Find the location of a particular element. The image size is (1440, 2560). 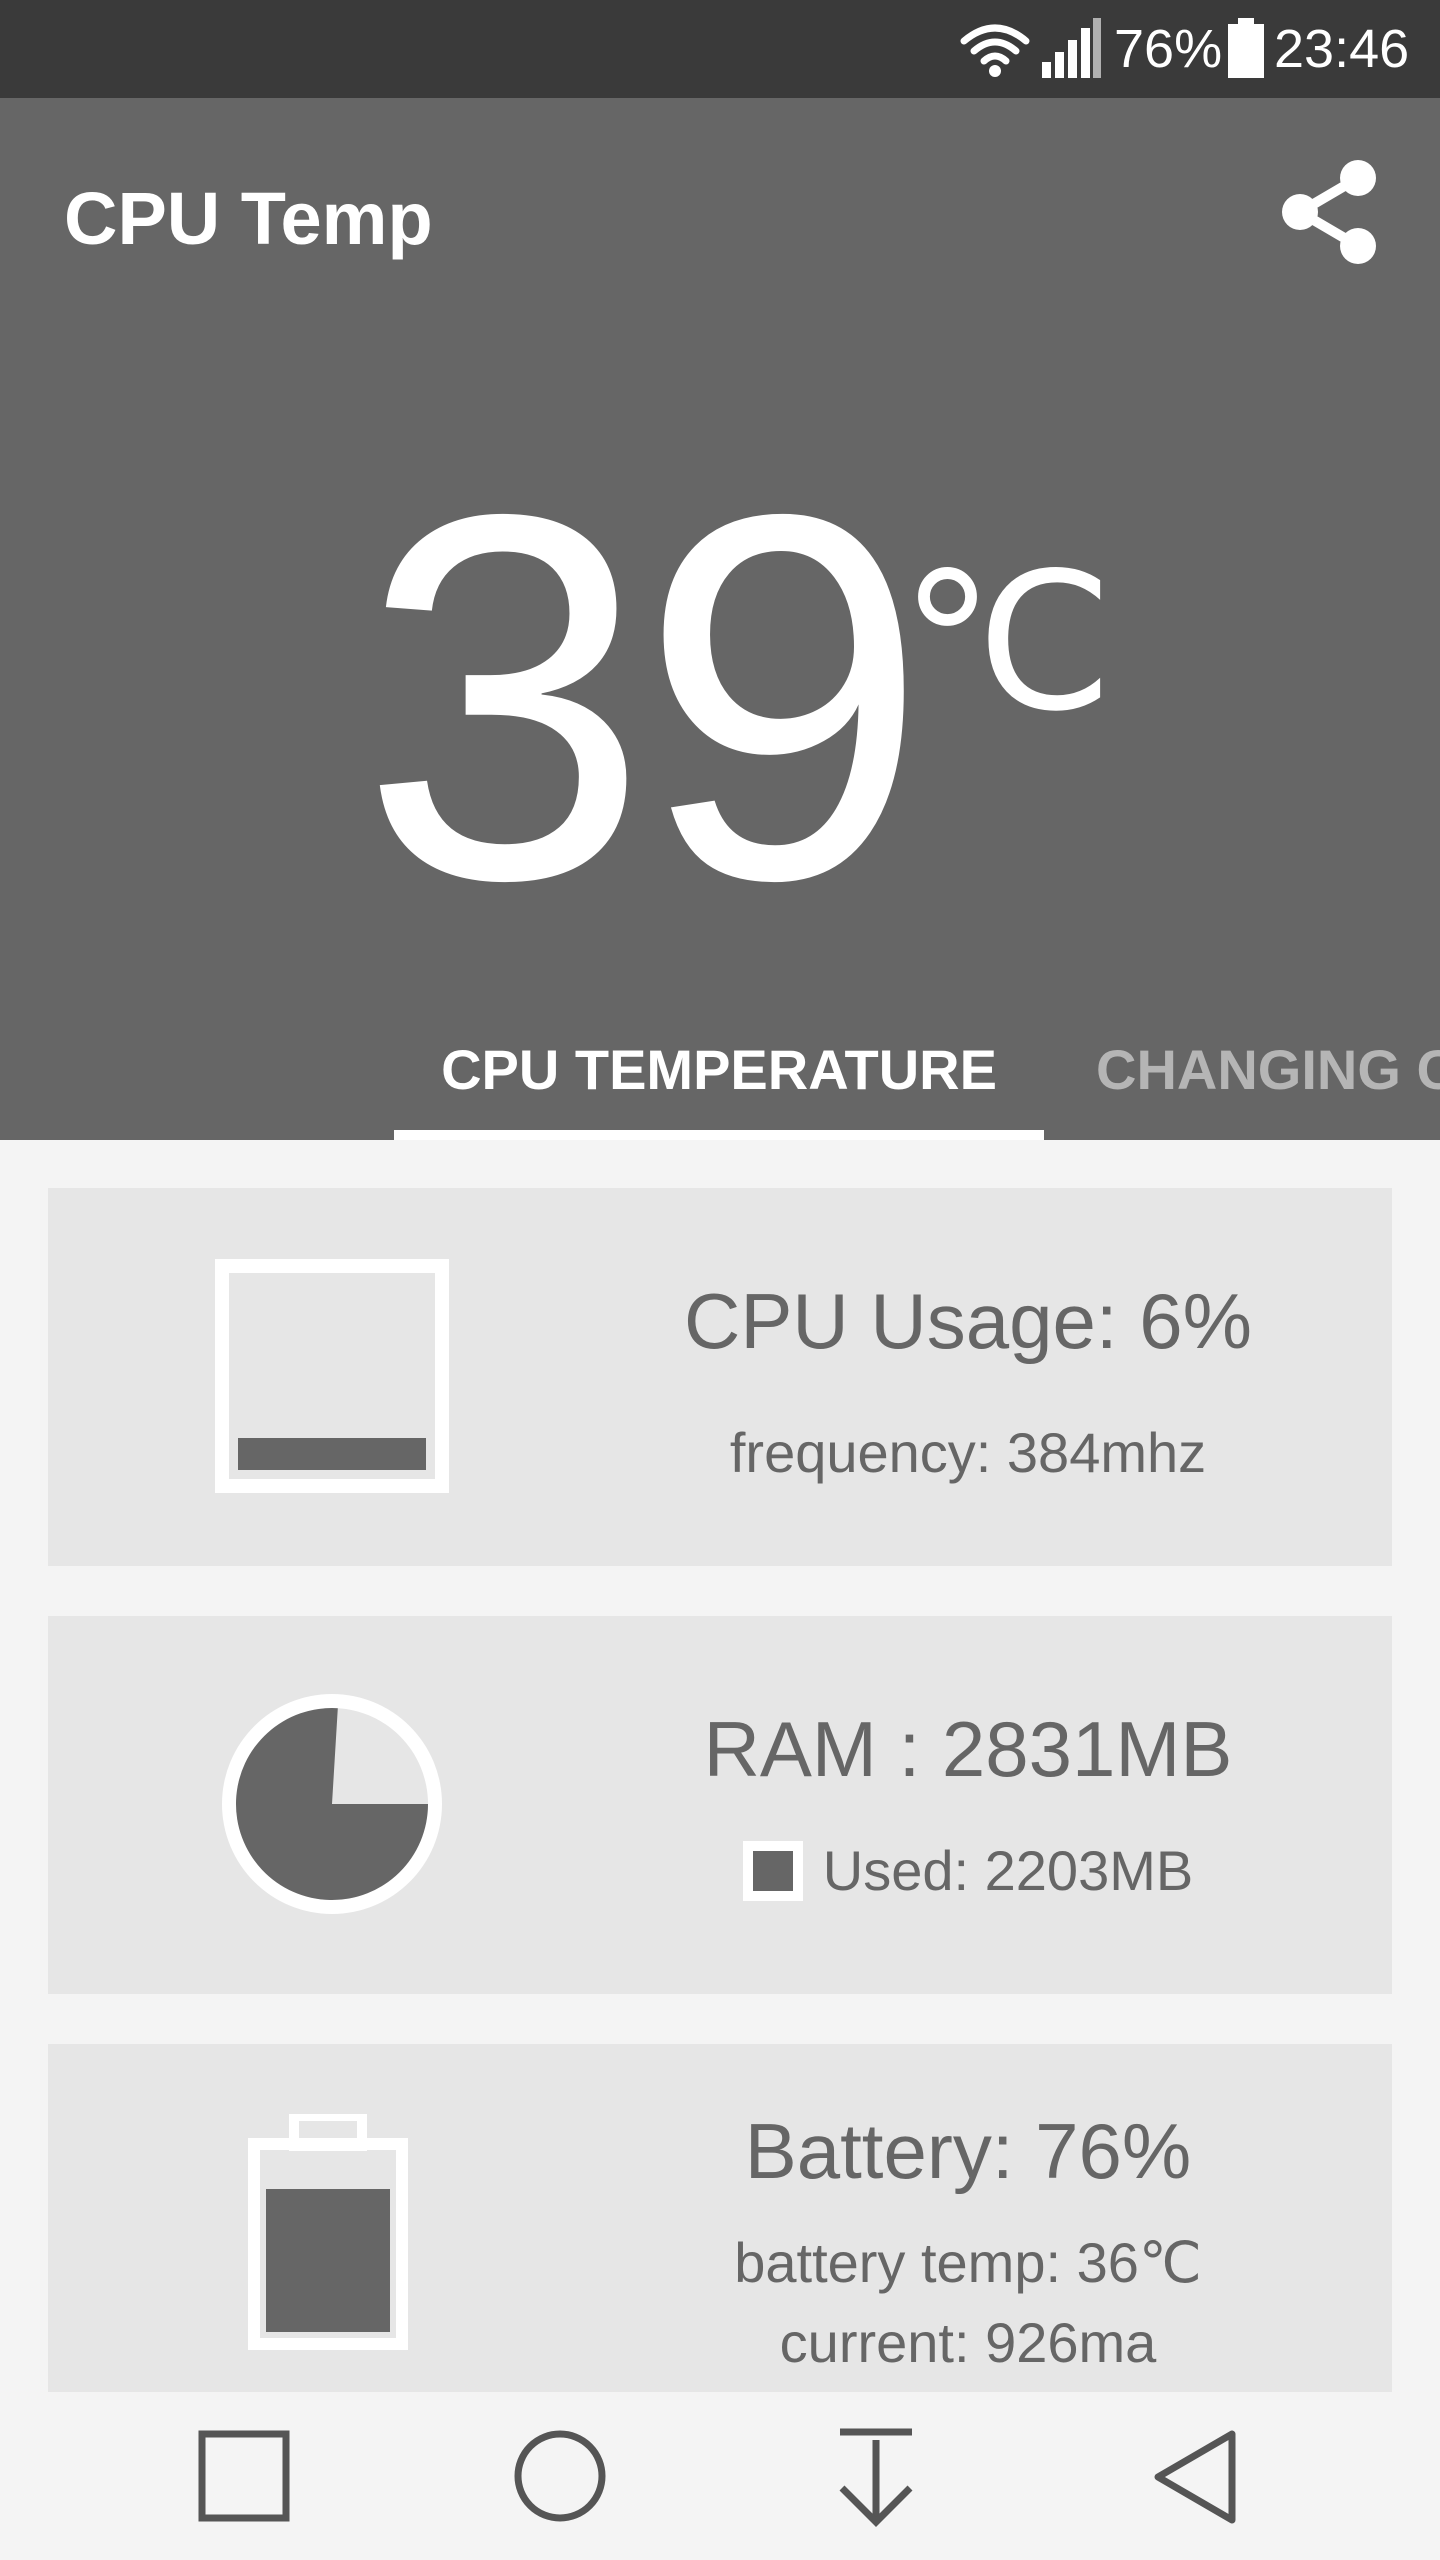

square-icon is located at coordinates (244, 2476).